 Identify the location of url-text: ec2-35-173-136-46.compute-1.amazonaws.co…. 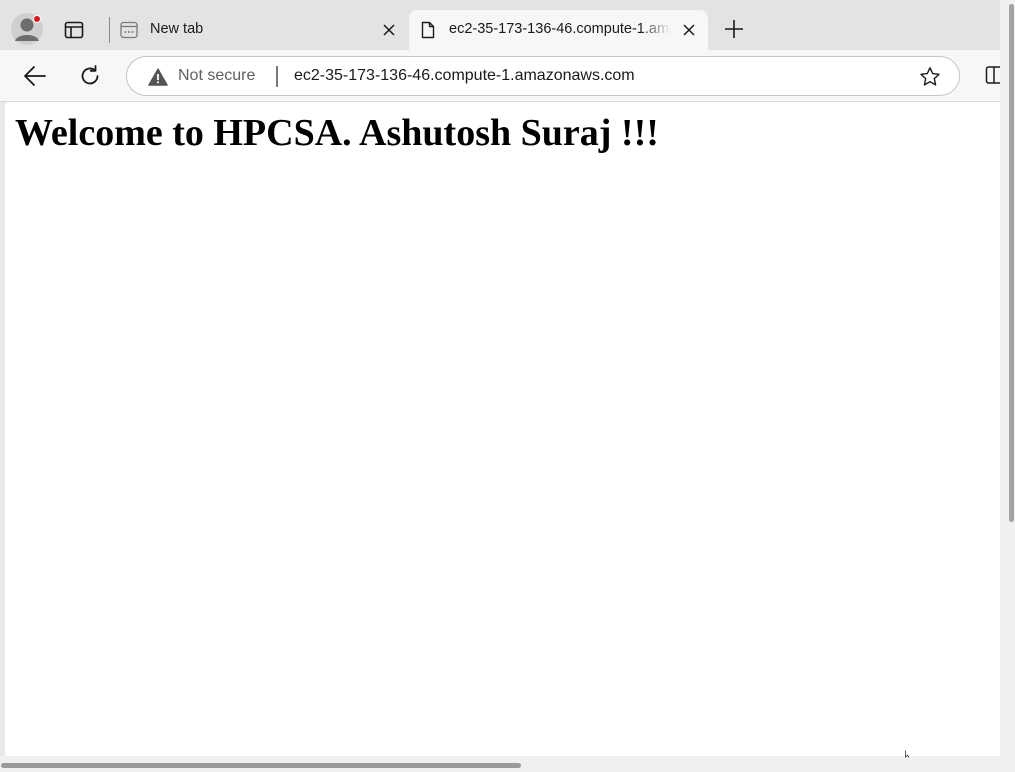
(464, 76).